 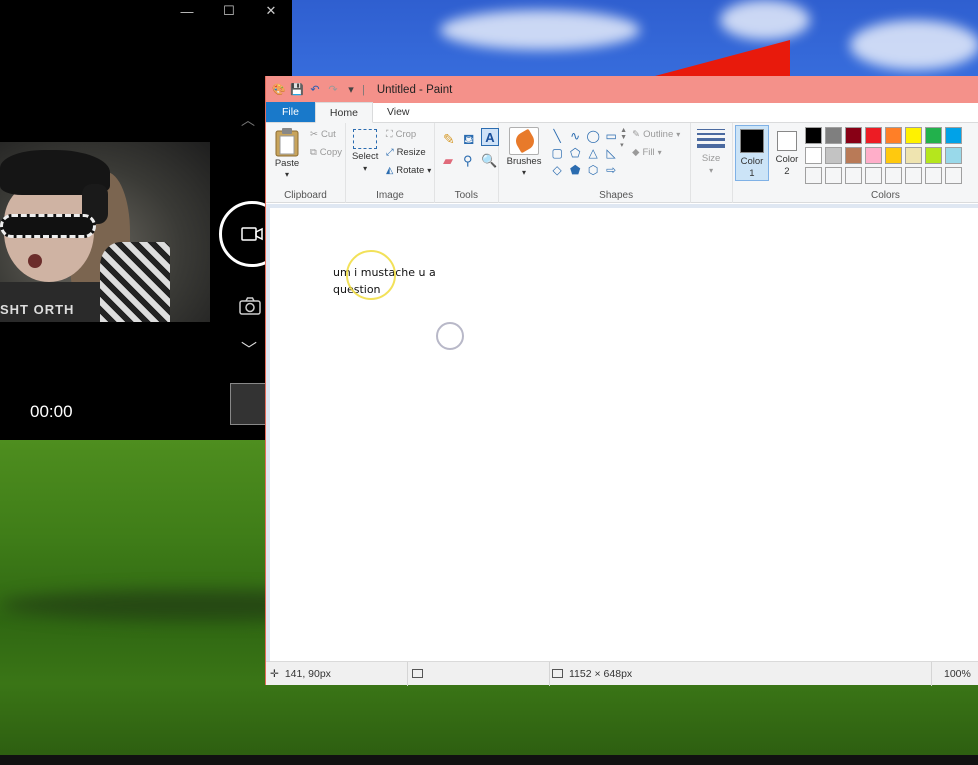 I want to click on undo-icon: ↶, so click(x=315, y=90).